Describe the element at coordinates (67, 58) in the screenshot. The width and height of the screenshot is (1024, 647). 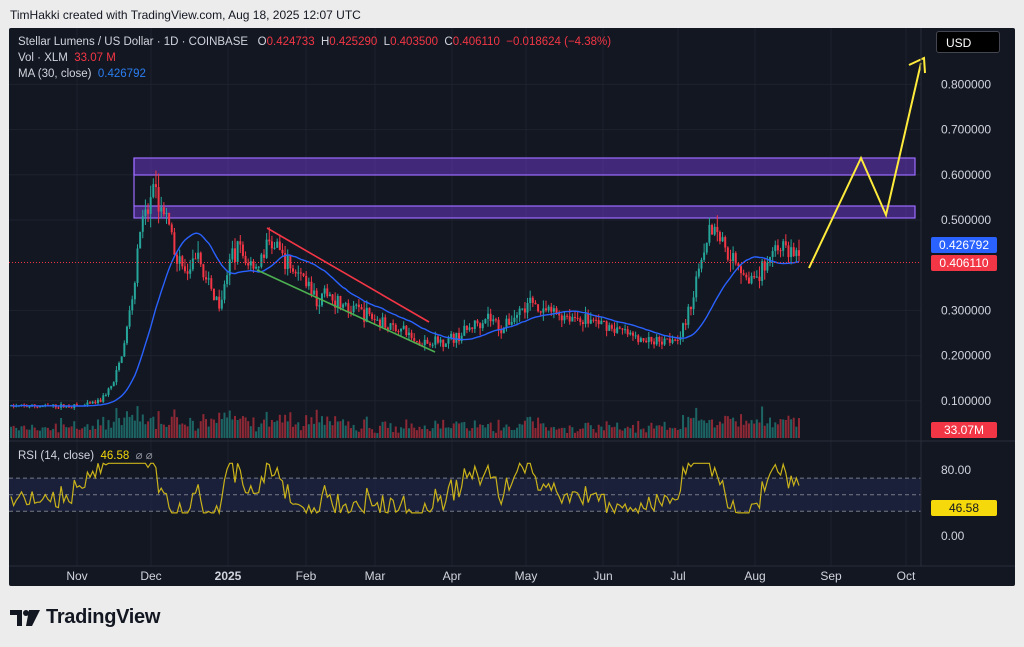
I see `volume-legend: Vol · XLM 33.07 M` at that location.